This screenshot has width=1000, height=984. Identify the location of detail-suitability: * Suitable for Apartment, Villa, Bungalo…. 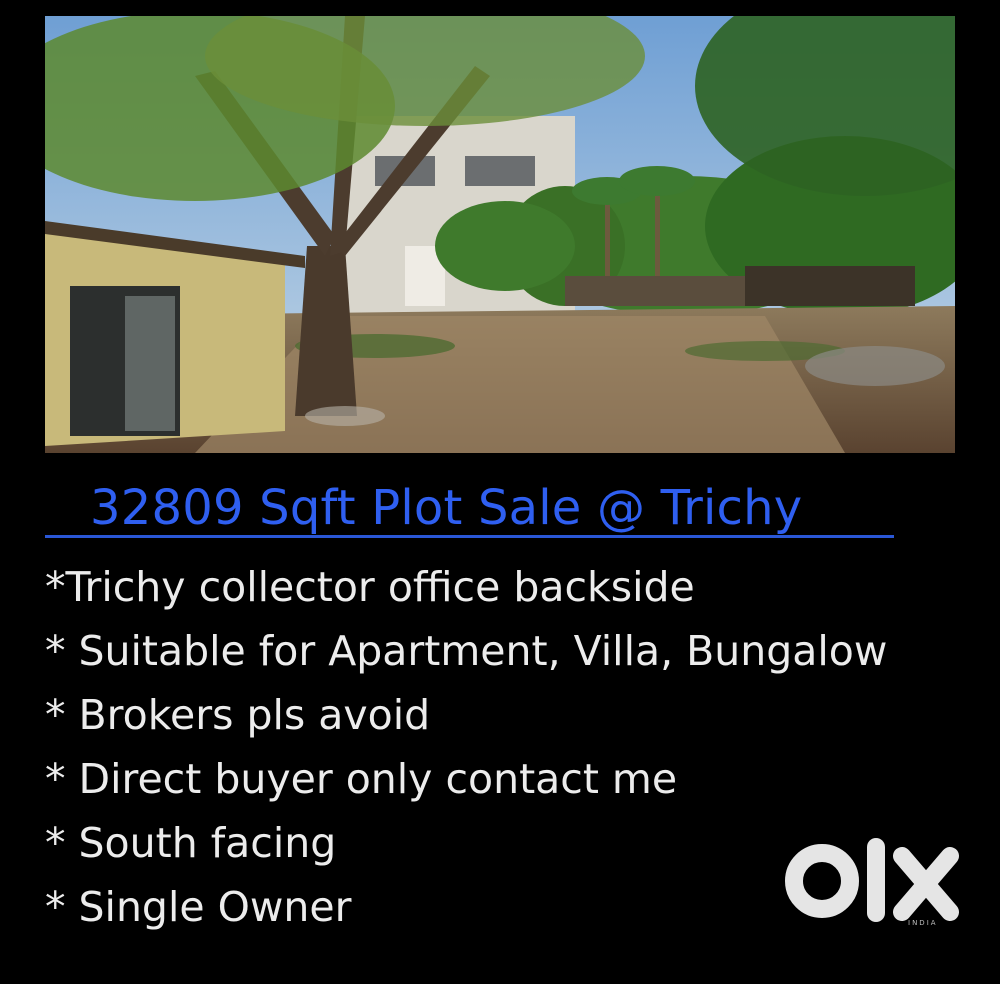
(466, 651).